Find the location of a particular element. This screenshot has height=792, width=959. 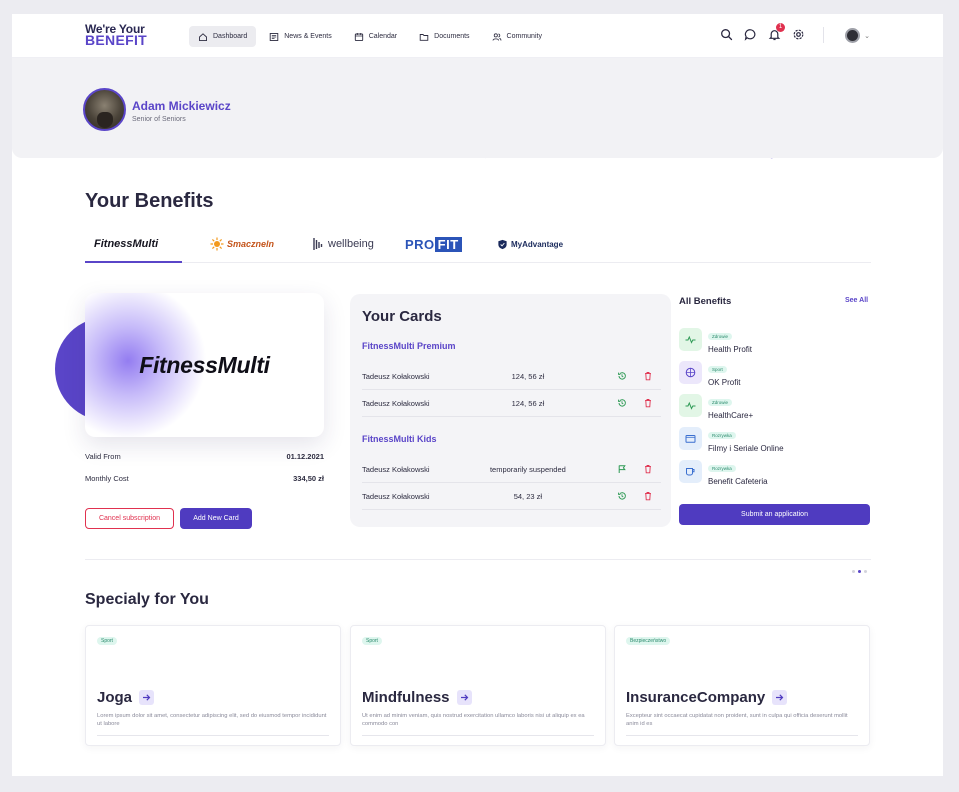

notifications-button: 1 is located at coordinates (776, 32).